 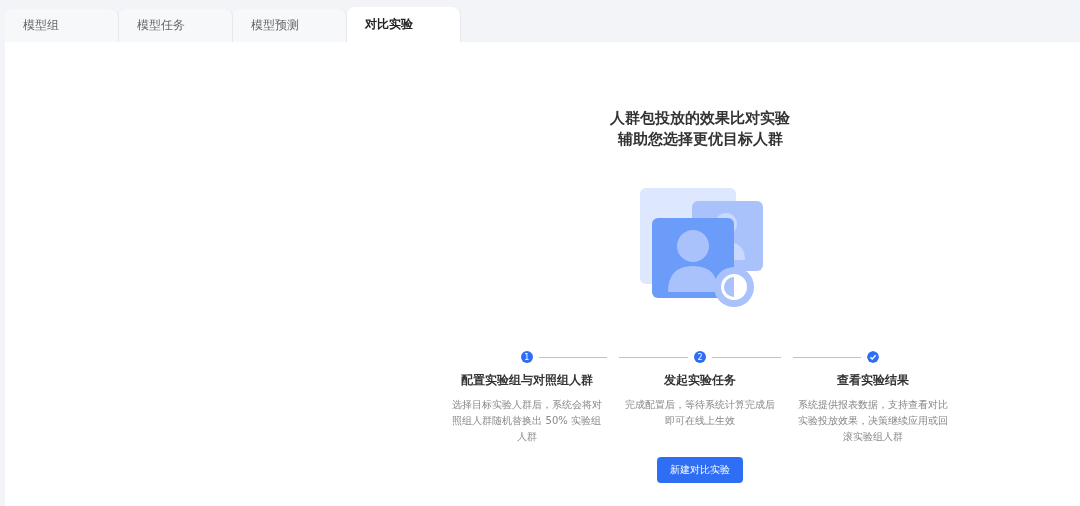 What do you see at coordinates (290, 25) in the screenshot?
I see `tab: 模型预测` at bounding box center [290, 25].